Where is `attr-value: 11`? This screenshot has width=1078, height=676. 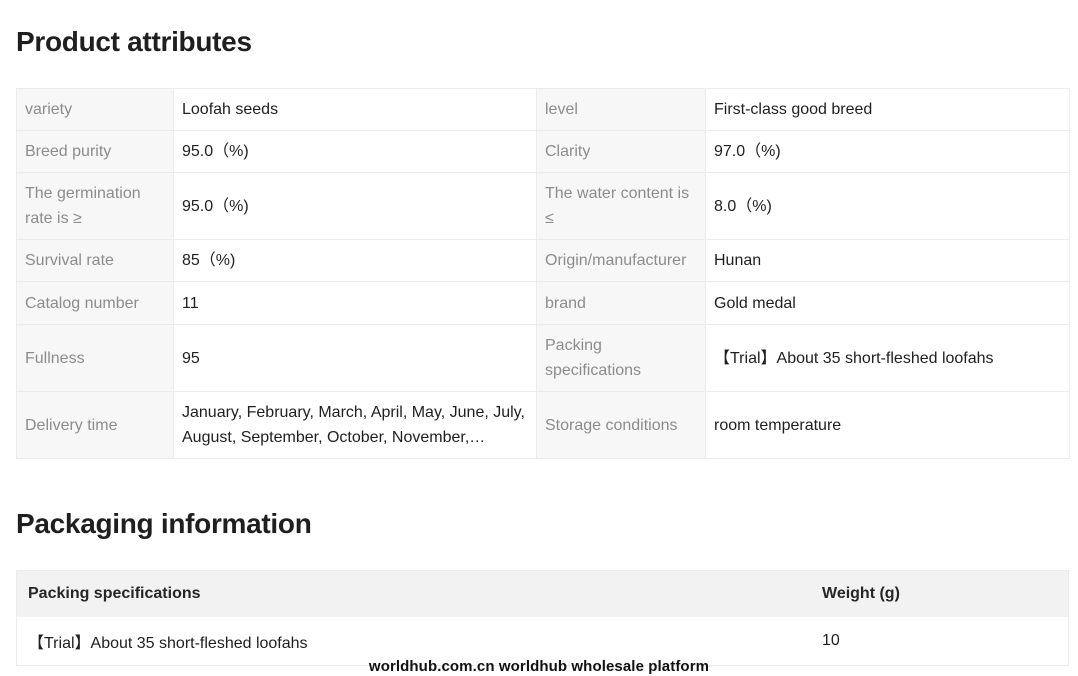 attr-value: 11 is located at coordinates (355, 303).